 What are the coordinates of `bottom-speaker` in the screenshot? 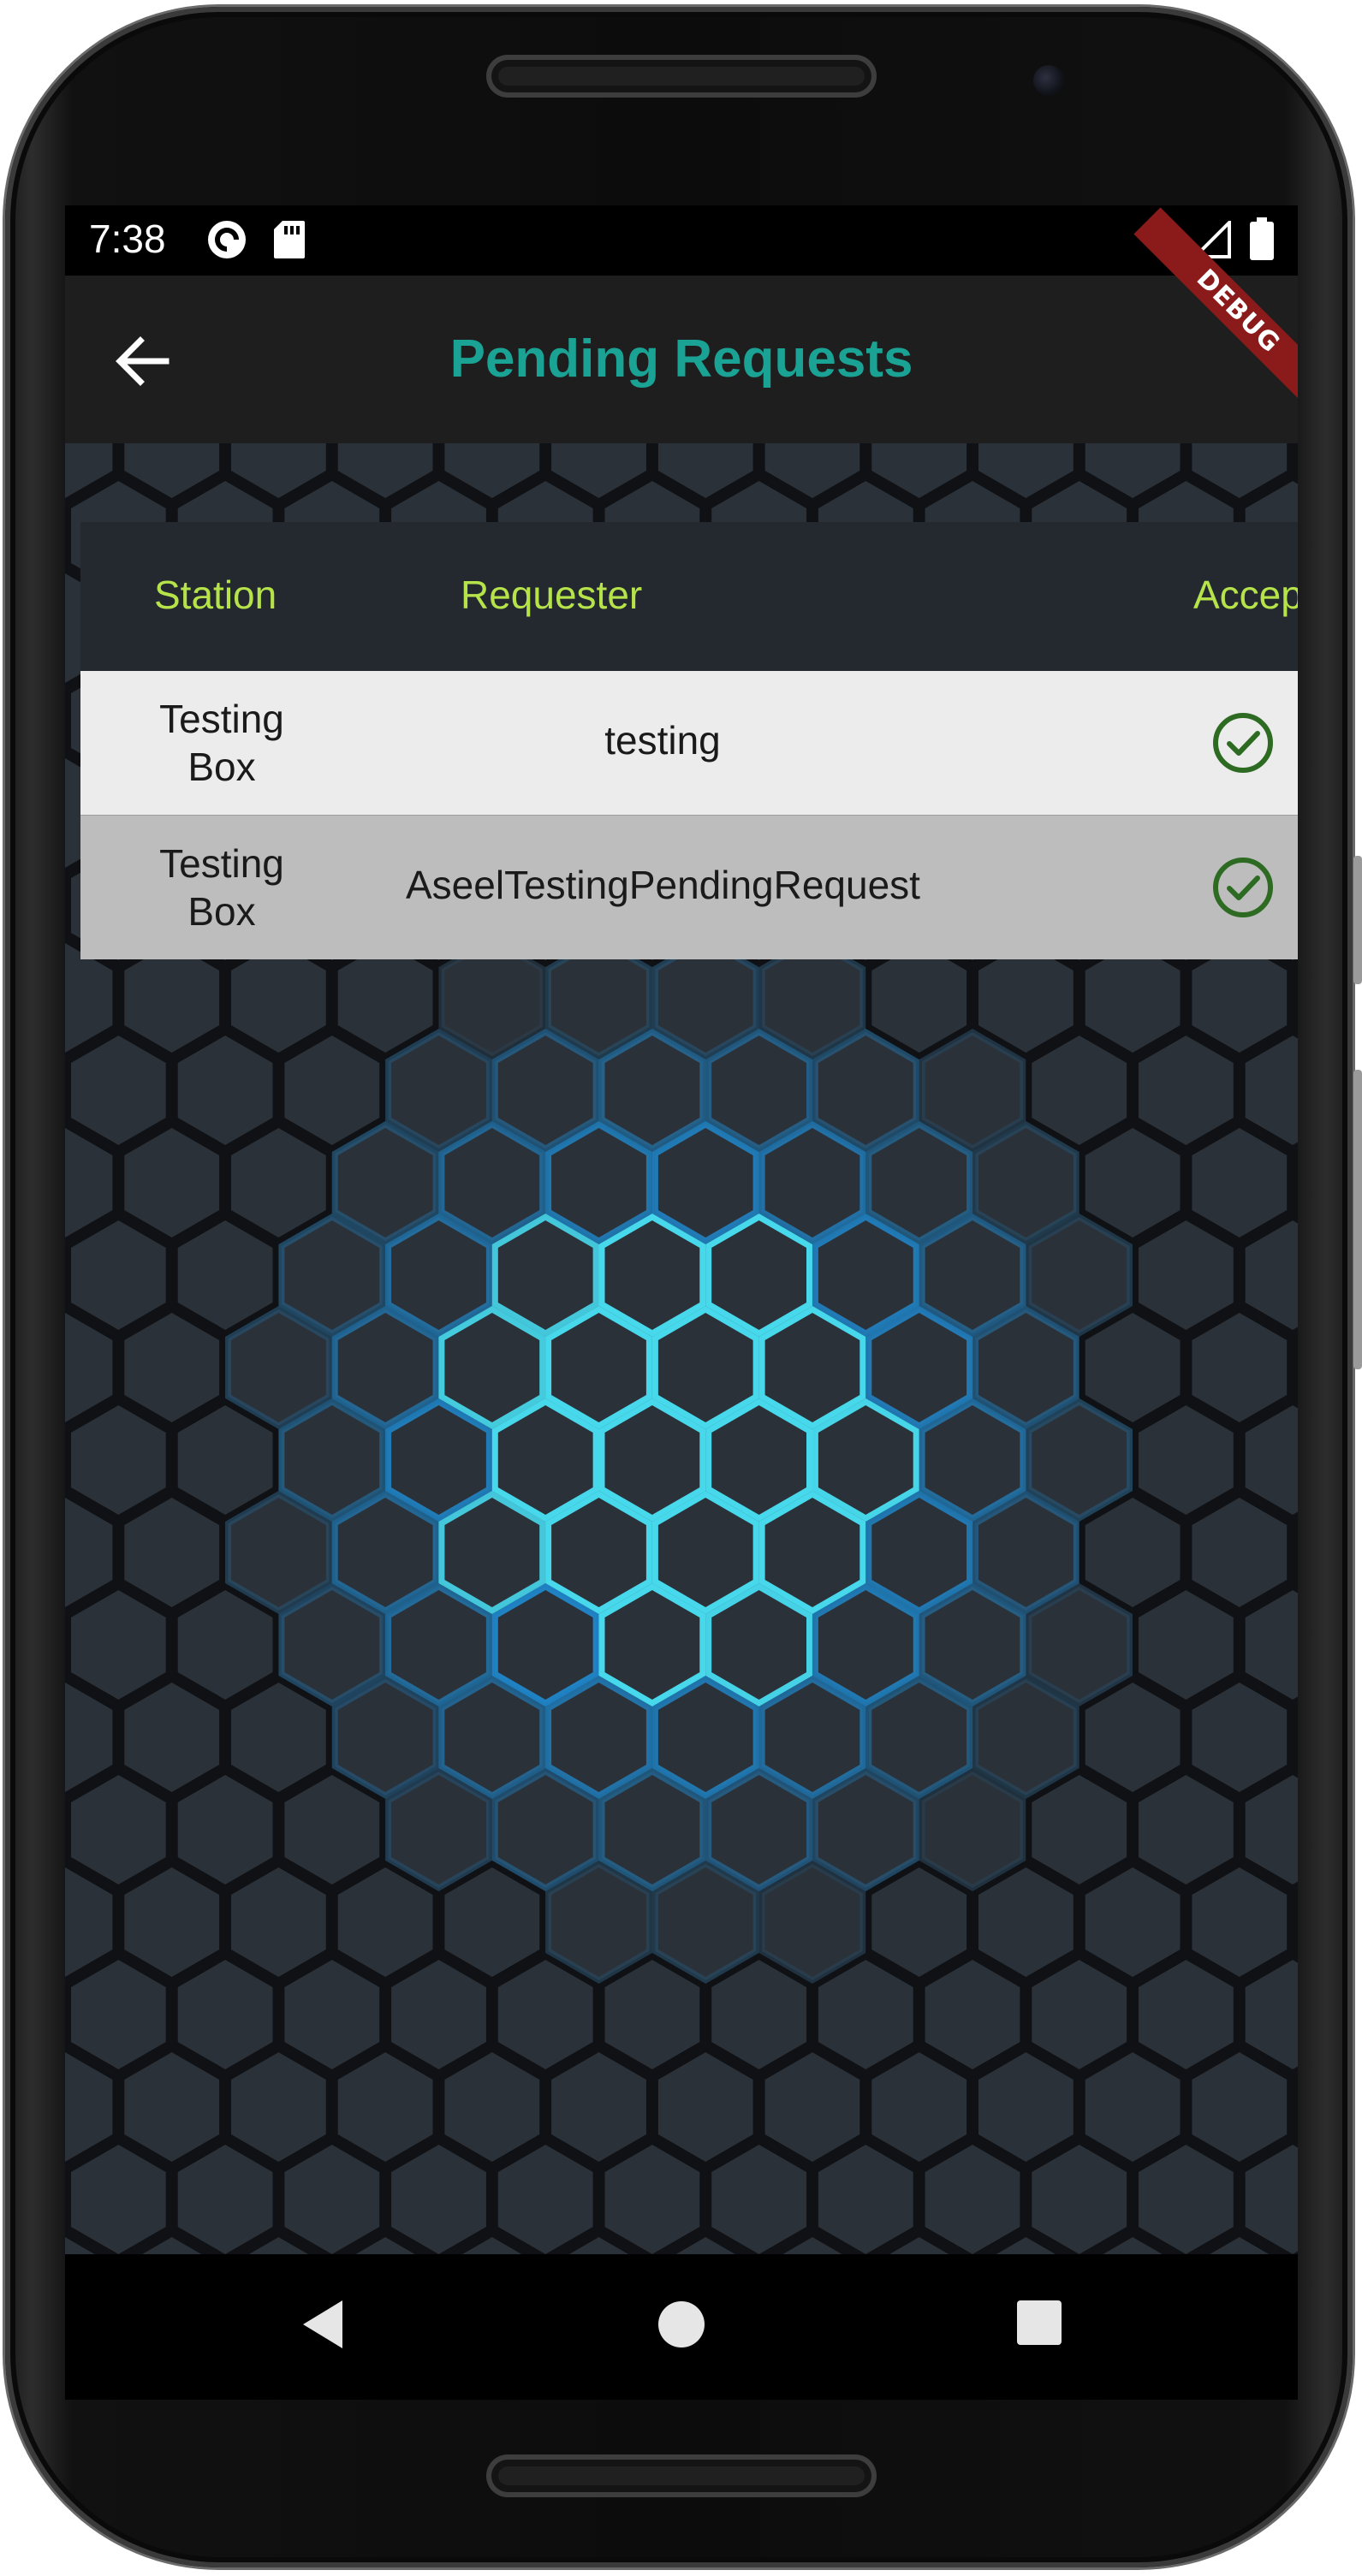 It's located at (681, 2475).